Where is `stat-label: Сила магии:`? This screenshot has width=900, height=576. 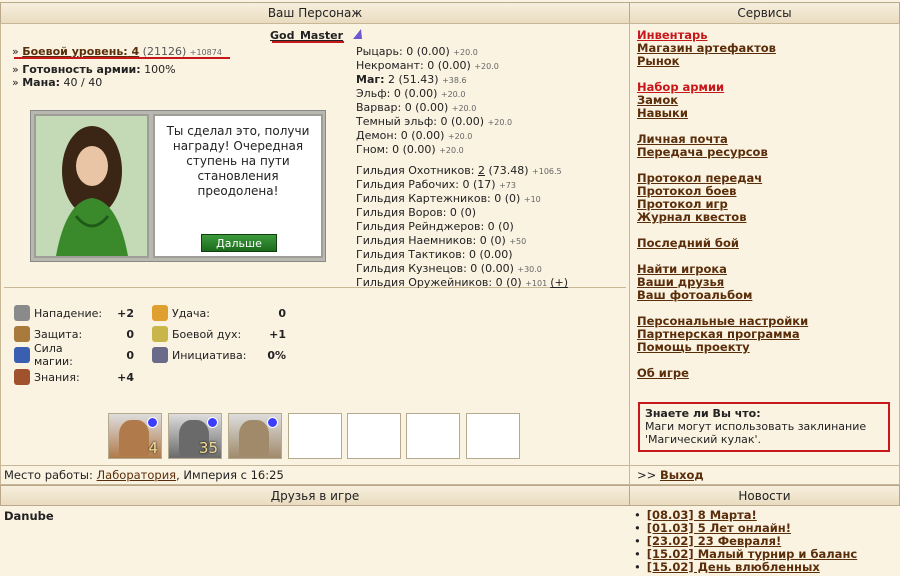
stat-label: Сила магии: is located at coordinates (53, 355).